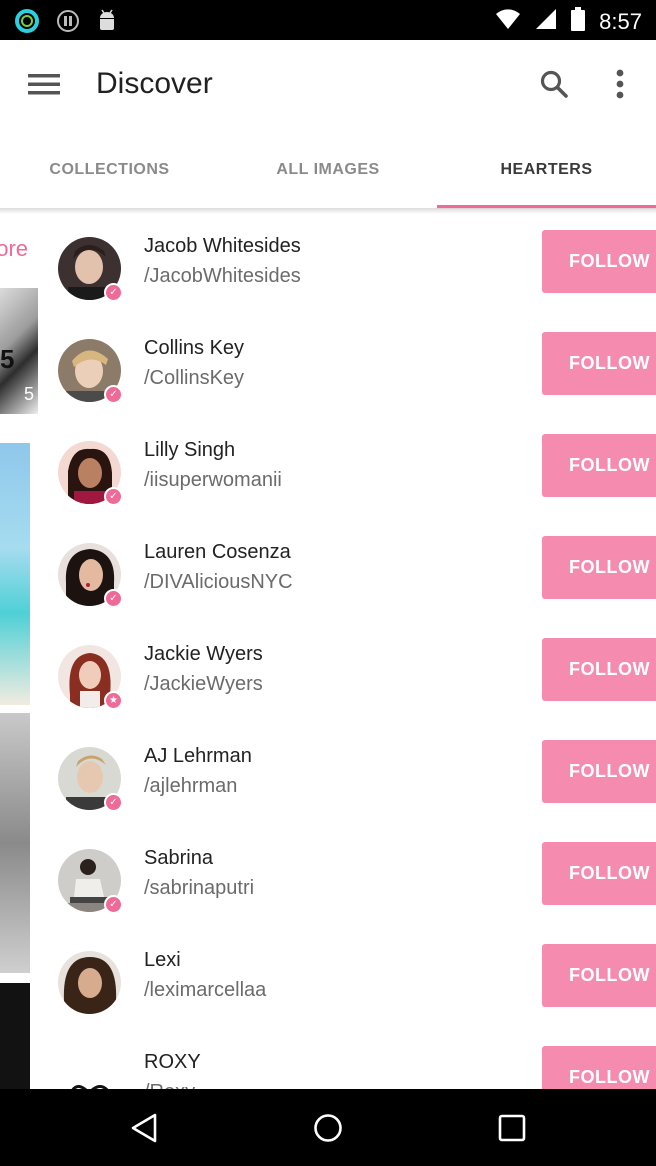  I want to click on user-name: Lauren Cosenza, so click(217, 552).